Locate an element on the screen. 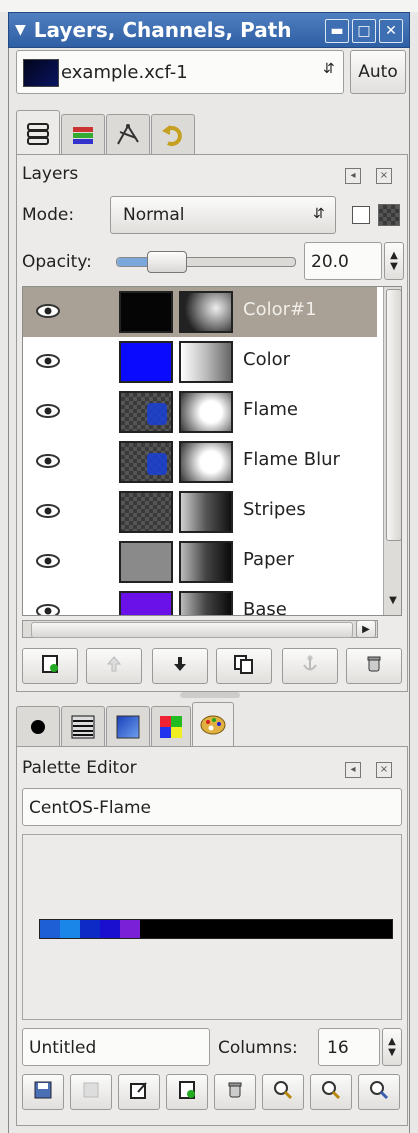 Image resolution: width=418 pixels, height=1133 pixels. delete-color-icon is located at coordinates (235, 1092).